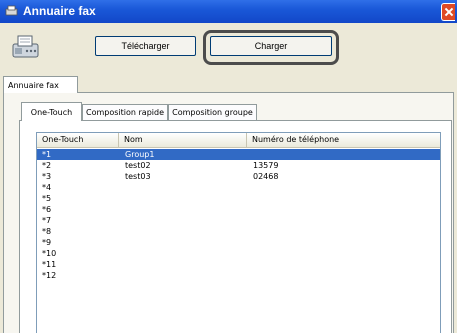  Describe the element at coordinates (238, 198) in the screenshot. I see `list-row: *5` at that location.